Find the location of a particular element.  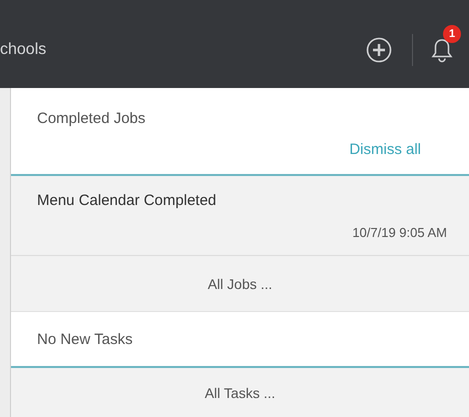

add-icon is located at coordinates (379, 50).